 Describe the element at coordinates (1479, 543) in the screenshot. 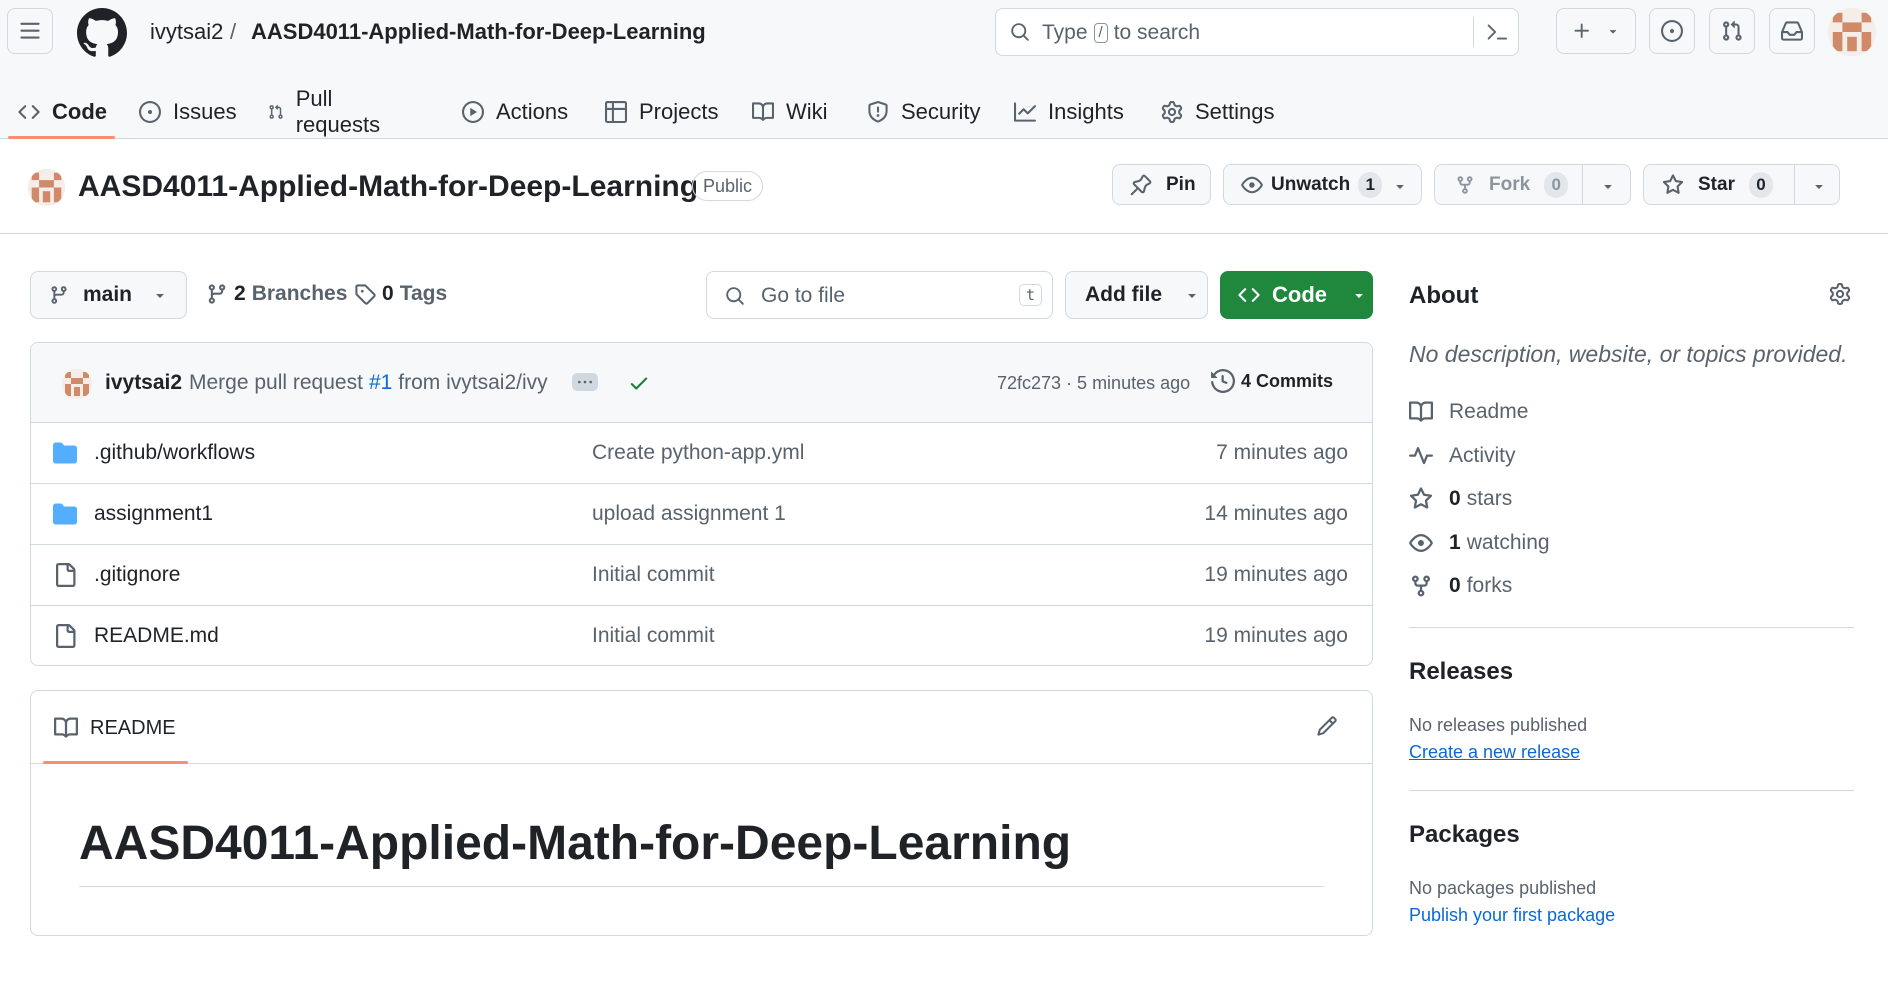

I see `watching-link: 1 watching` at that location.